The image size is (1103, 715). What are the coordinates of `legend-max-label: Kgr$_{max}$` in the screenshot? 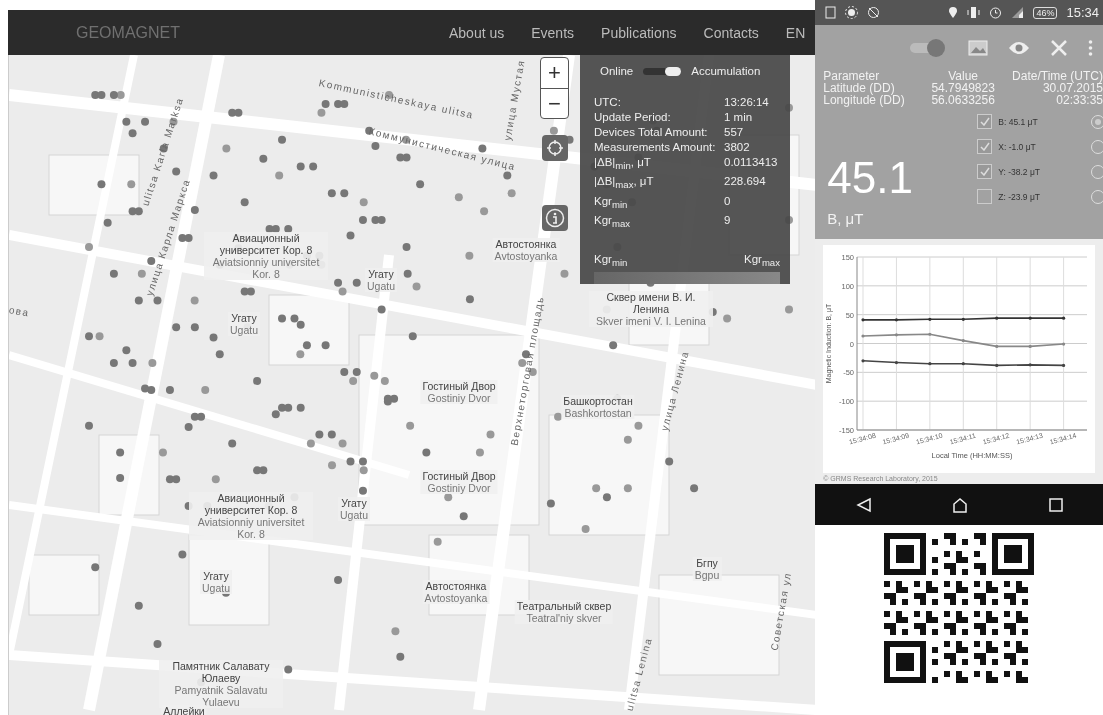 It's located at (762, 261).